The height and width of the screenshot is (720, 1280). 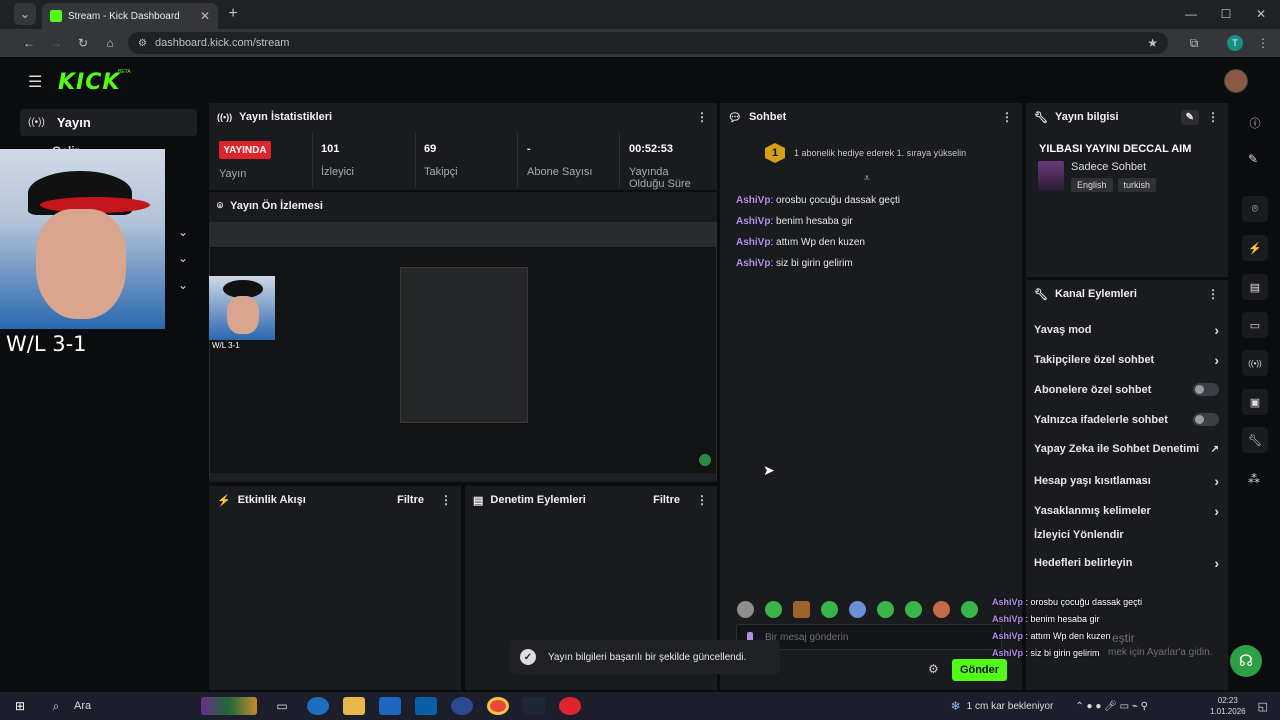 I want to click on app-icon, so click(x=462, y=706).